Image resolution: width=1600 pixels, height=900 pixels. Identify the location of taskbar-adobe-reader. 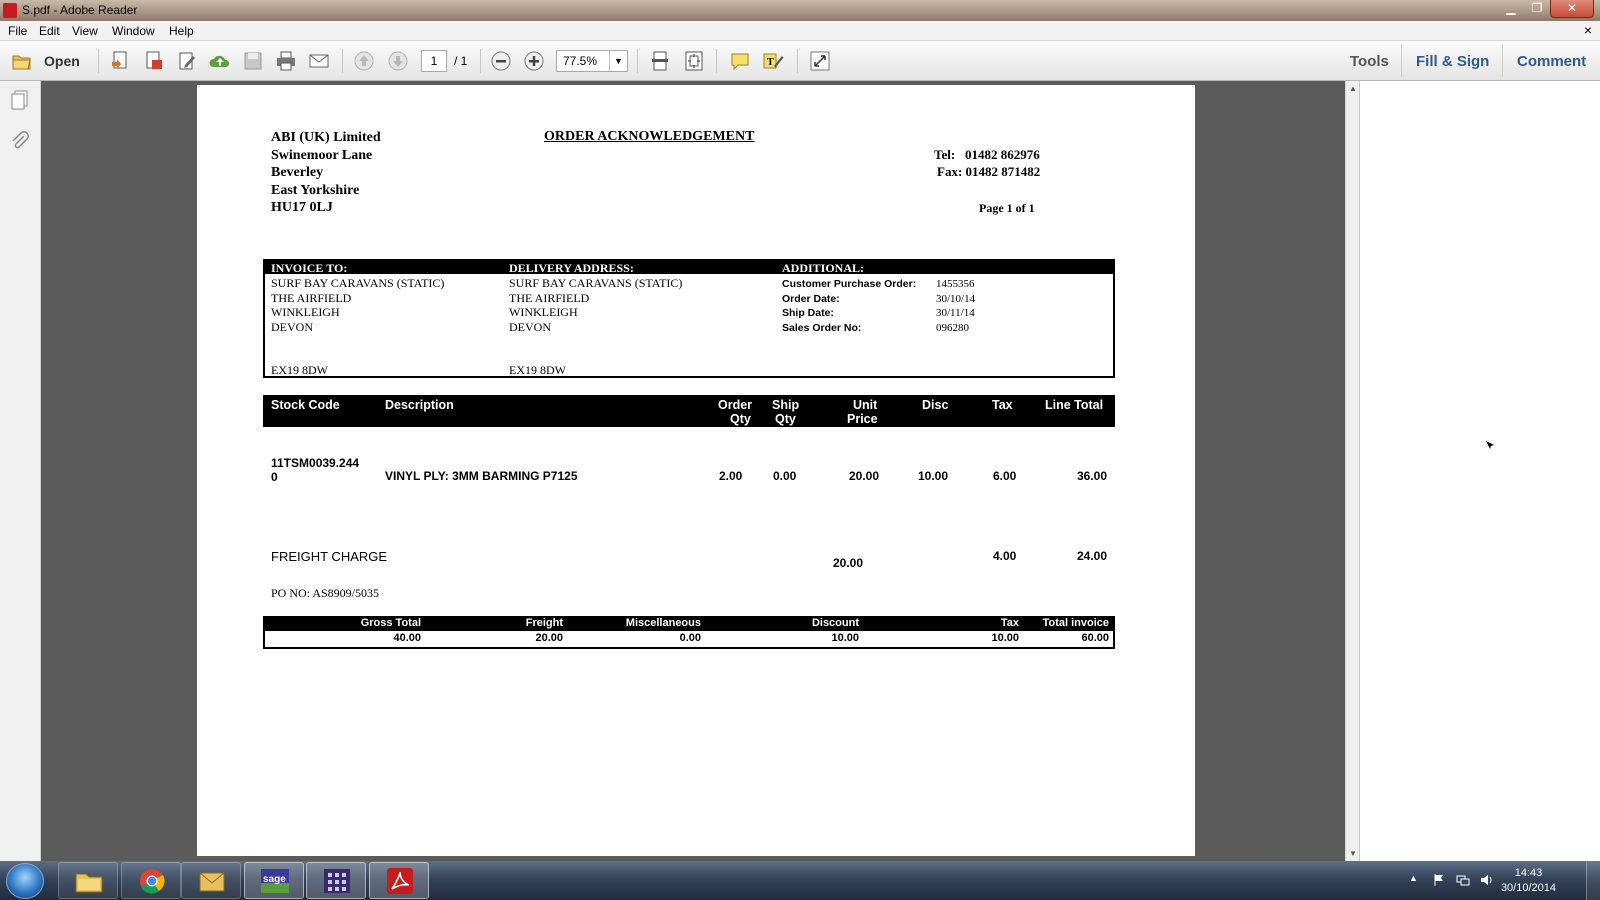
(399, 880).